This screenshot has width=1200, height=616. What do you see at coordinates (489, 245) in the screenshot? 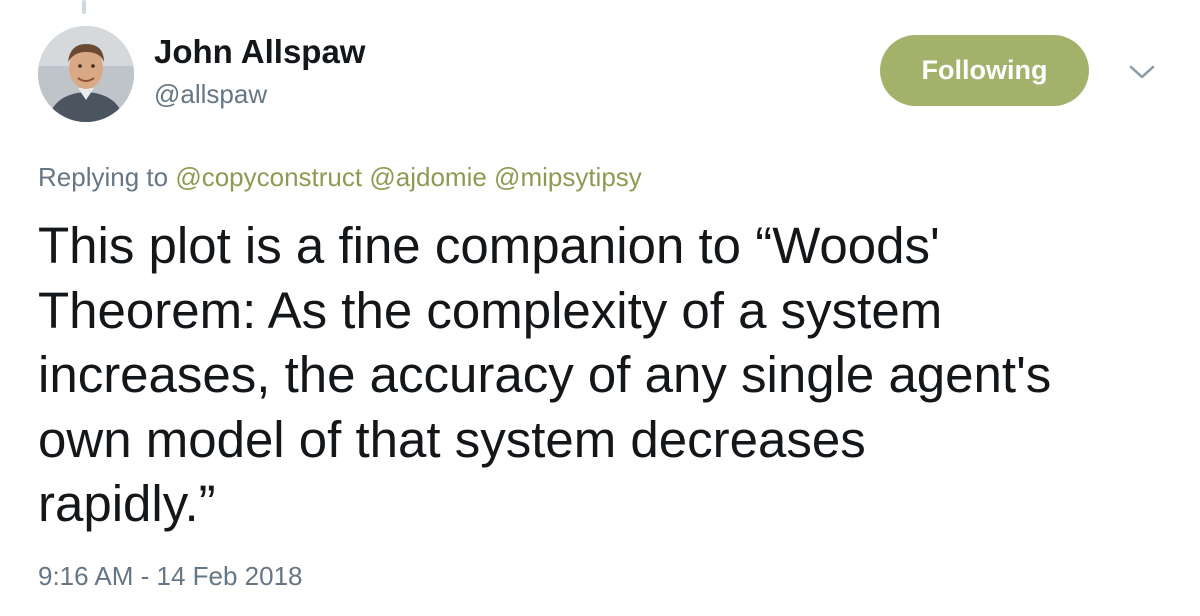
I see `tweet-text-line: This plot is a fine companion to “Woods'` at bounding box center [489, 245].